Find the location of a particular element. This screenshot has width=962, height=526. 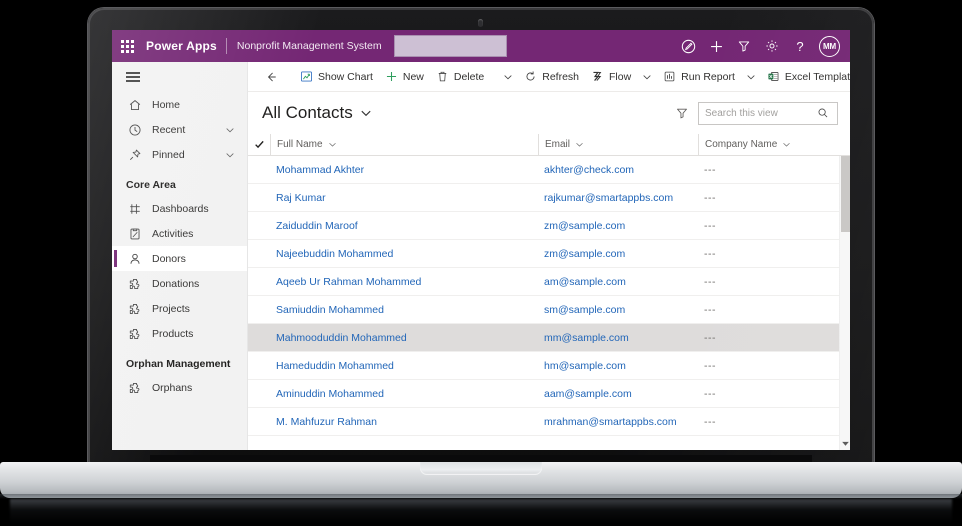

app-name: Power Apps is located at coordinates (184, 46).